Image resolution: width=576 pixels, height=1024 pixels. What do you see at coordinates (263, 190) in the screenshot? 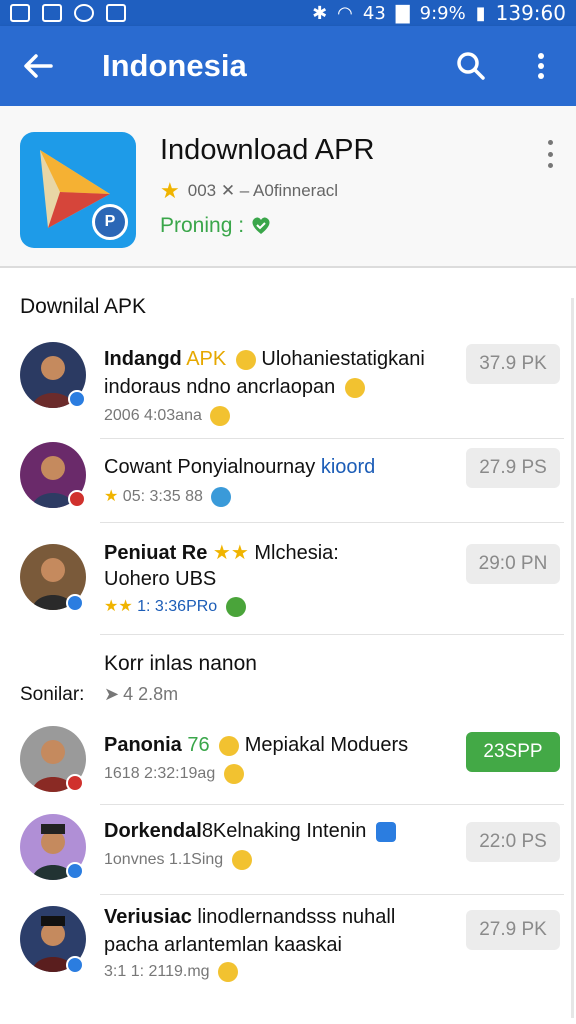
I see `app-rating-text: 003 ✕ – A0finneracl` at bounding box center [263, 190].